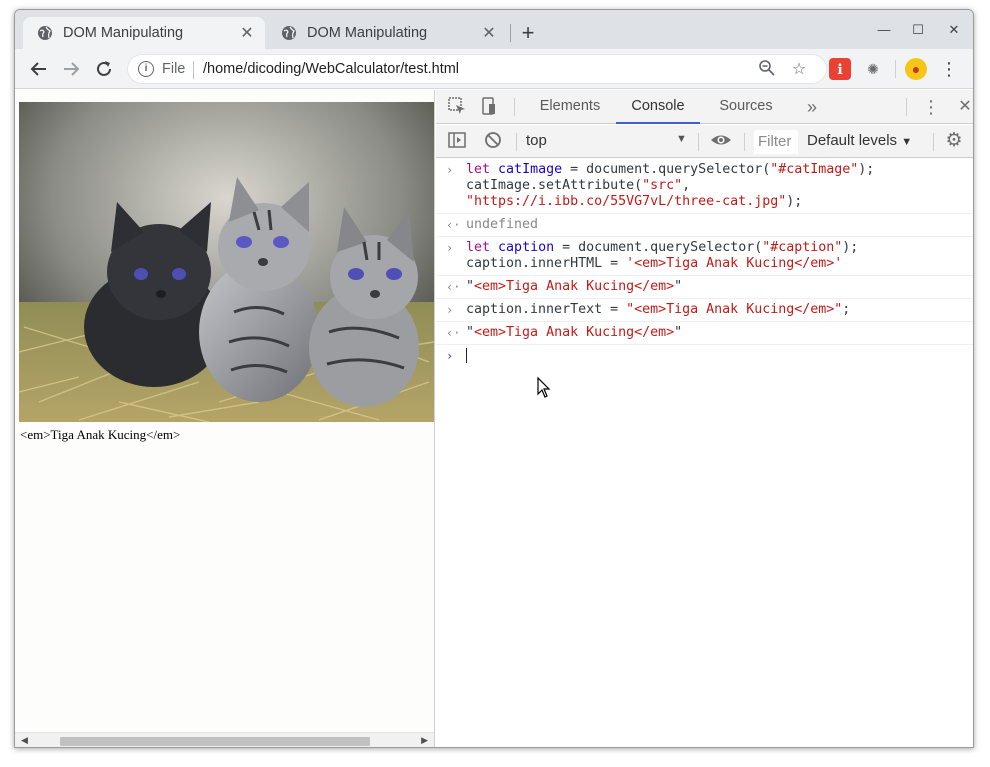 Image resolution: width=990 pixels, height=767 pixels. I want to click on horizontal-scrollbar: ◀ ▶, so click(224, 739).